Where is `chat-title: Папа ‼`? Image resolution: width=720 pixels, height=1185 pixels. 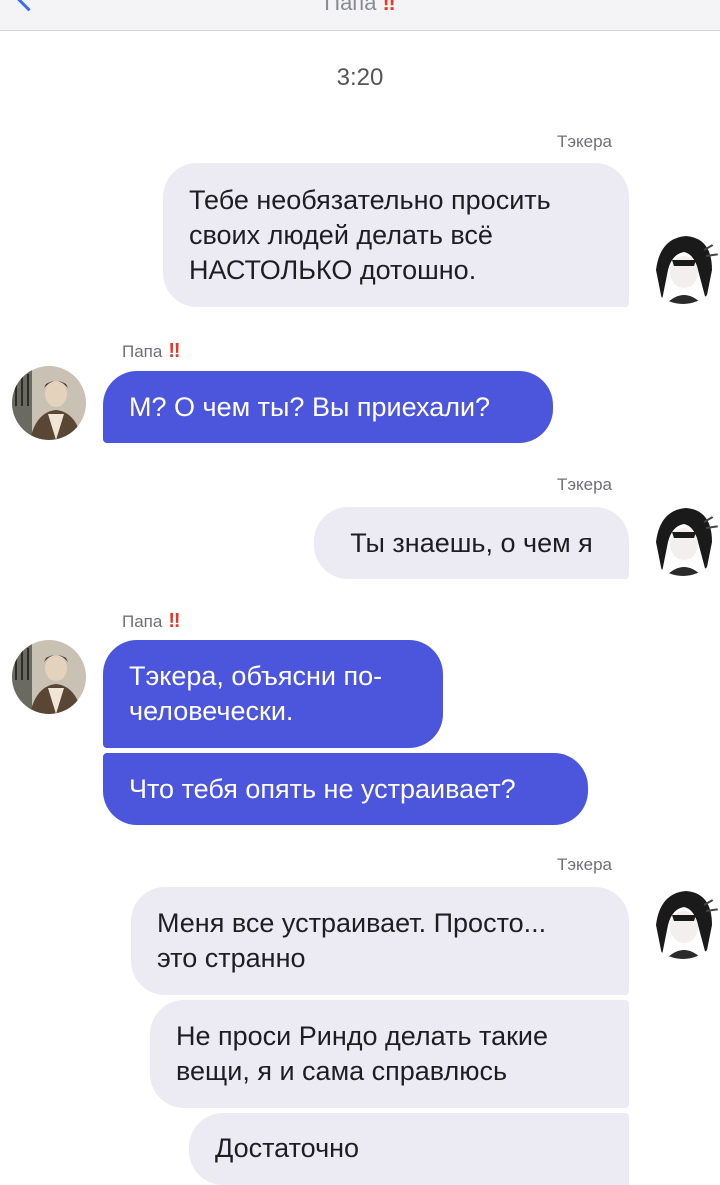
chat-title: Папа ‼ is located at coordinates (360, 8).